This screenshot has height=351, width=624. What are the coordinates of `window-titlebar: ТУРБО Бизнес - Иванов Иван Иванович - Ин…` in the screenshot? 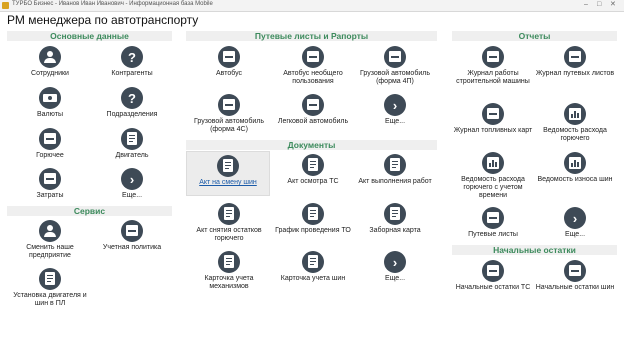 It's located at (312, 6).